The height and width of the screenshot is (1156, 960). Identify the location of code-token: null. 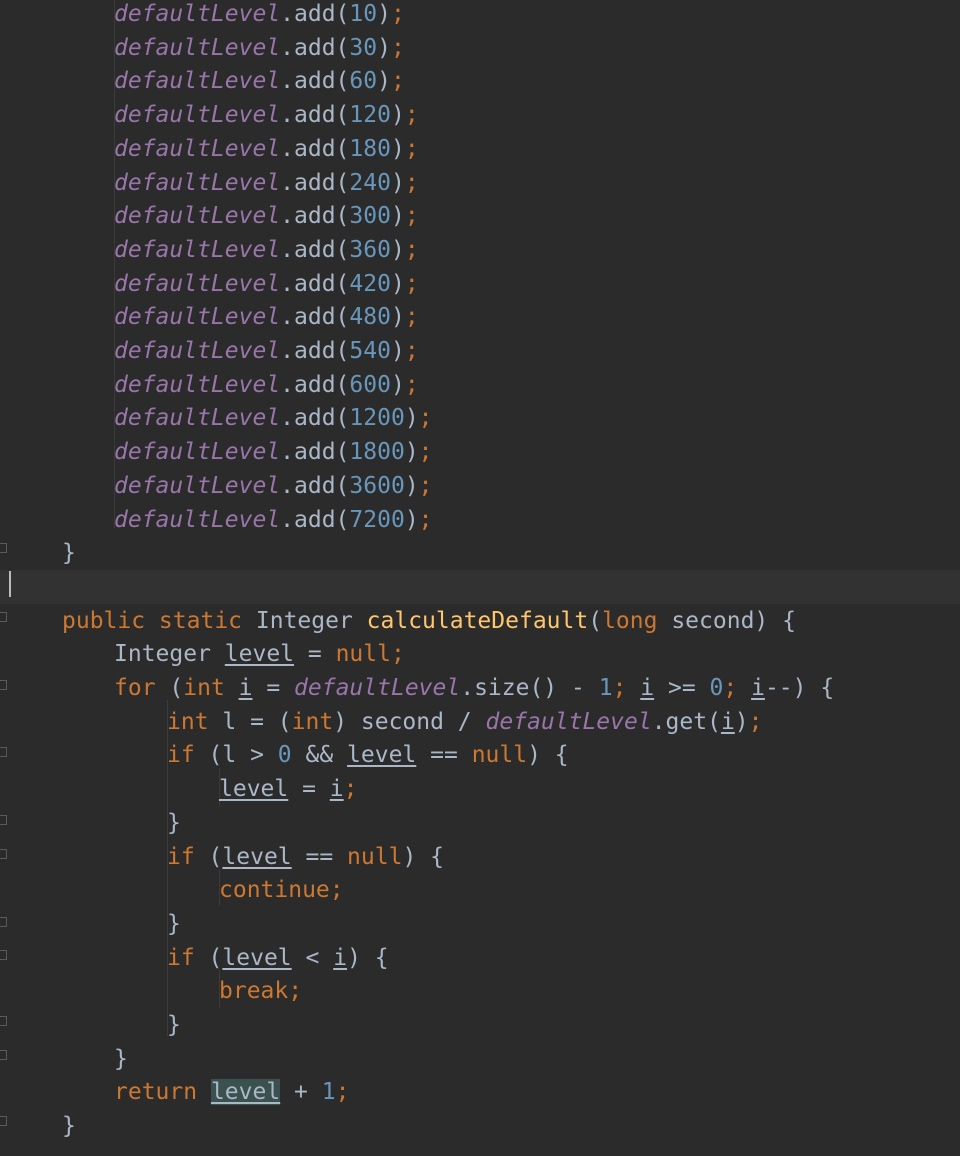
(375, 856).